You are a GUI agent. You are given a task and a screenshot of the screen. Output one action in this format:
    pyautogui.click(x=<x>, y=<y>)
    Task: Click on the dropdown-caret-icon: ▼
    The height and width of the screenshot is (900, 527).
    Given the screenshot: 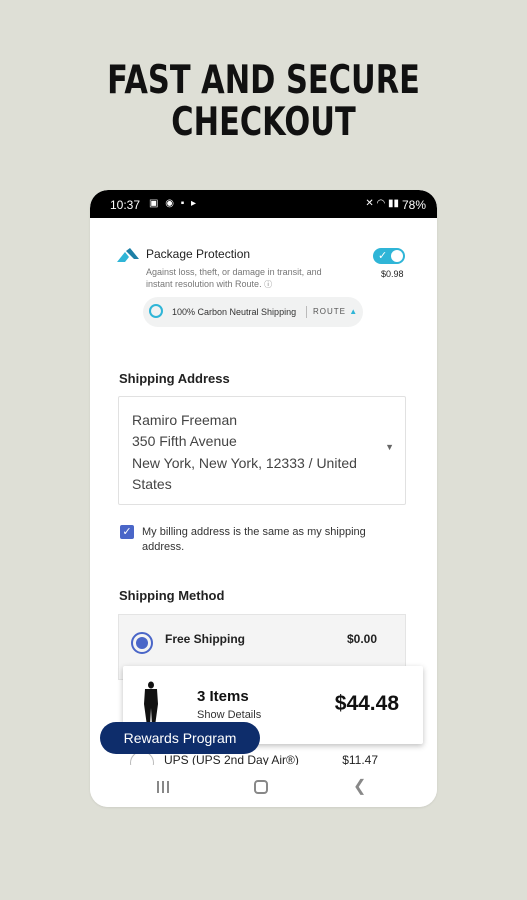 What is the action you would take?
    pyautogui.click(x=389, y=447)
    